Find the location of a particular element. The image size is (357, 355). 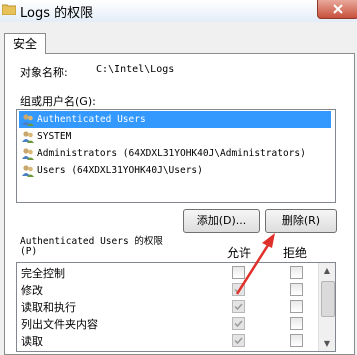

list-item: SYSTEM is located at coordinates (175, 136).